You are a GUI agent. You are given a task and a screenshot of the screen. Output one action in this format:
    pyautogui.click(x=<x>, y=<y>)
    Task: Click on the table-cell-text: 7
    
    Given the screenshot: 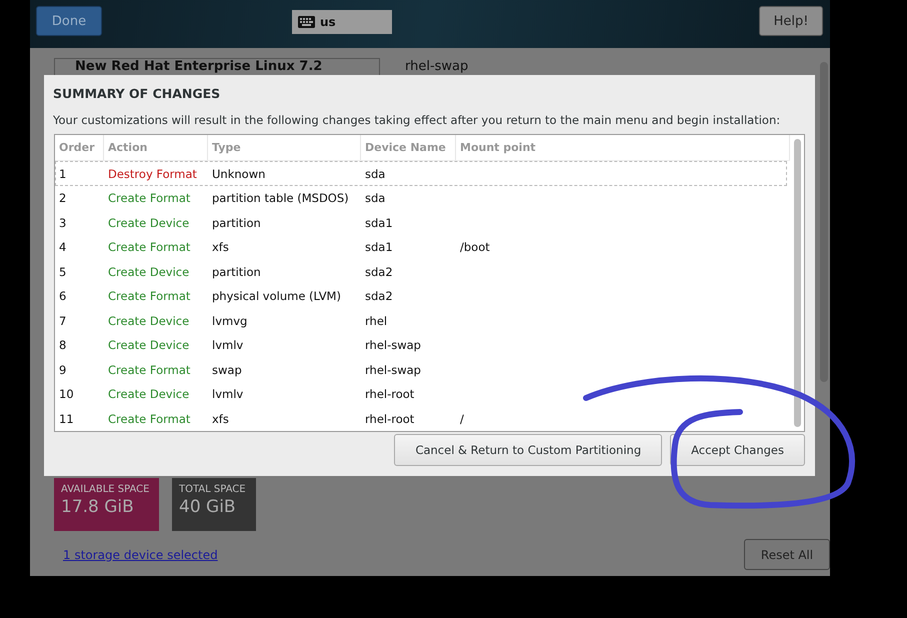 What is the action you would take?
    pyautogui.click(x=63, y=321)
    